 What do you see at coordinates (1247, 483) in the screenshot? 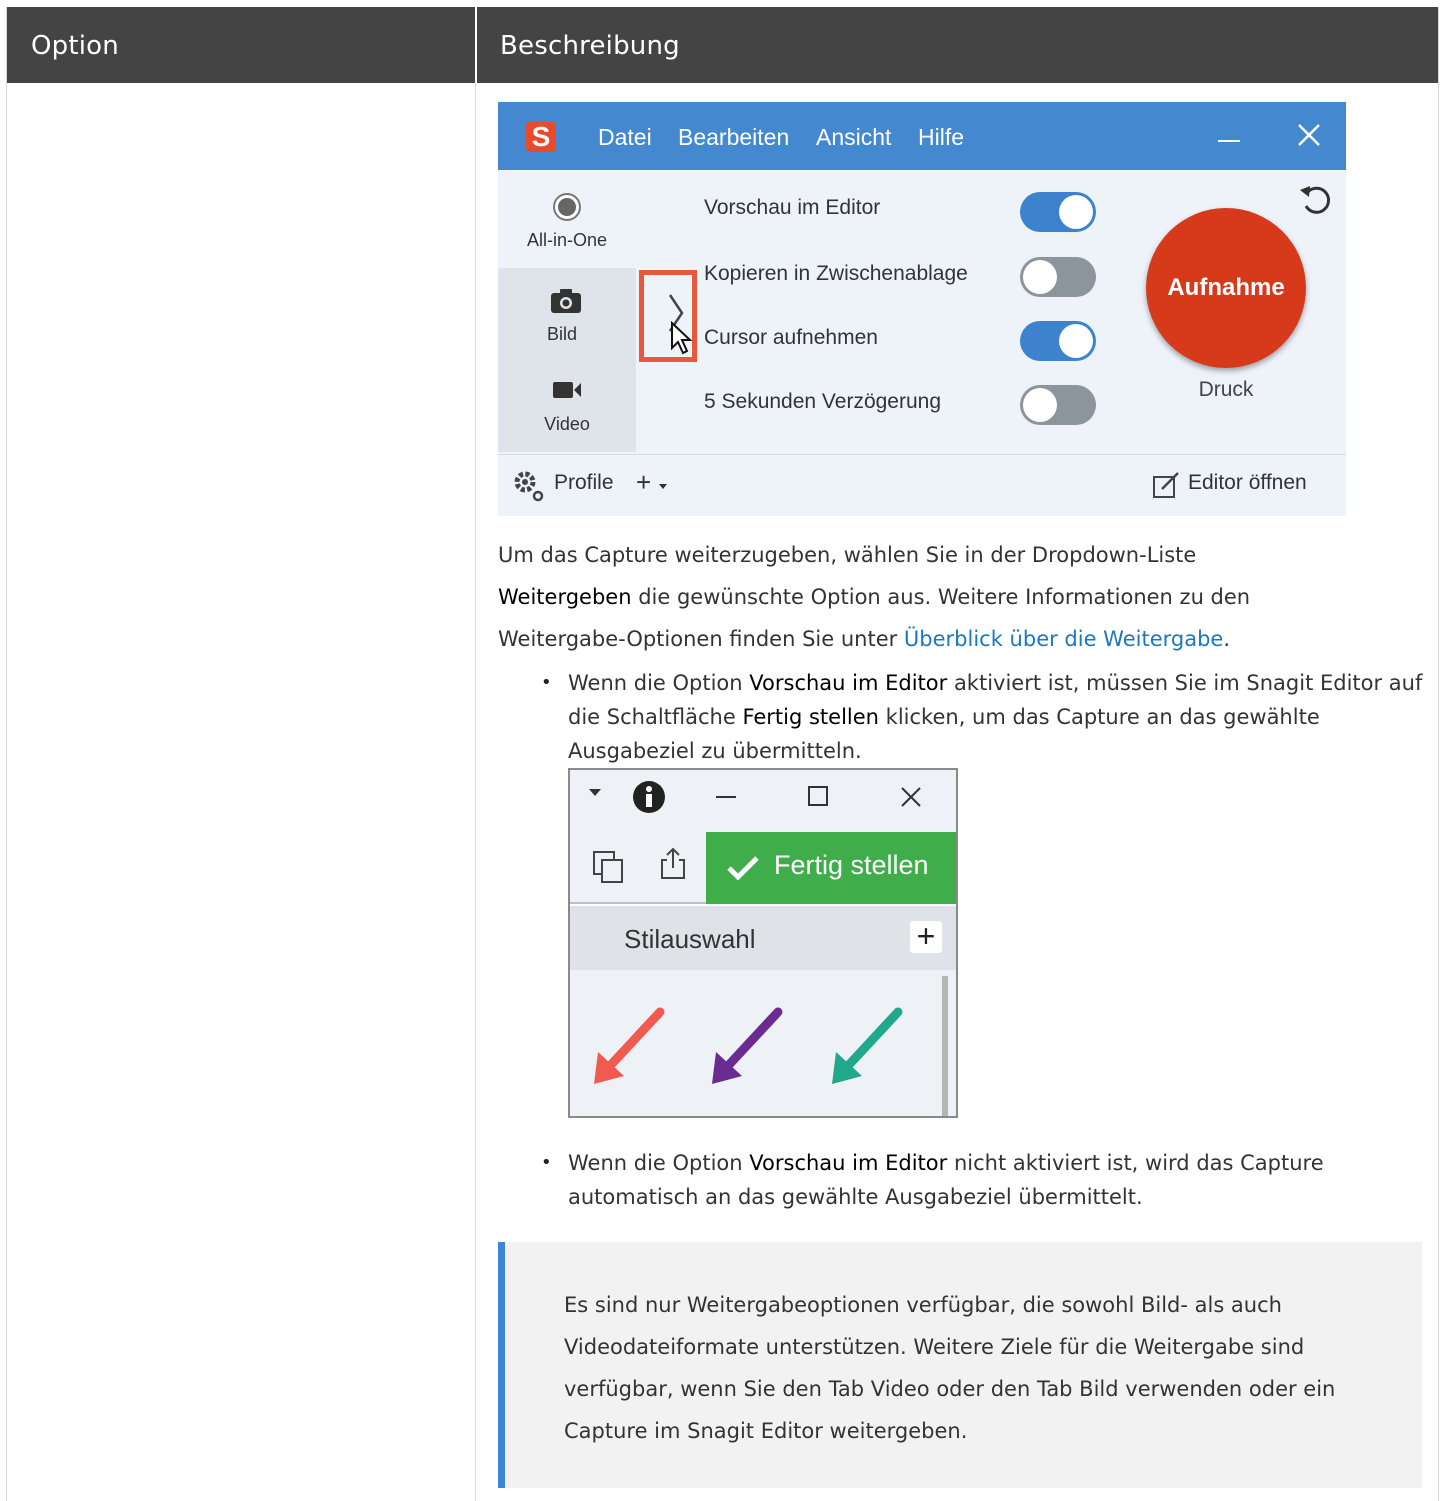
I see `open-editor-link: Editor öffnen` at bounding box center [1247, 483].